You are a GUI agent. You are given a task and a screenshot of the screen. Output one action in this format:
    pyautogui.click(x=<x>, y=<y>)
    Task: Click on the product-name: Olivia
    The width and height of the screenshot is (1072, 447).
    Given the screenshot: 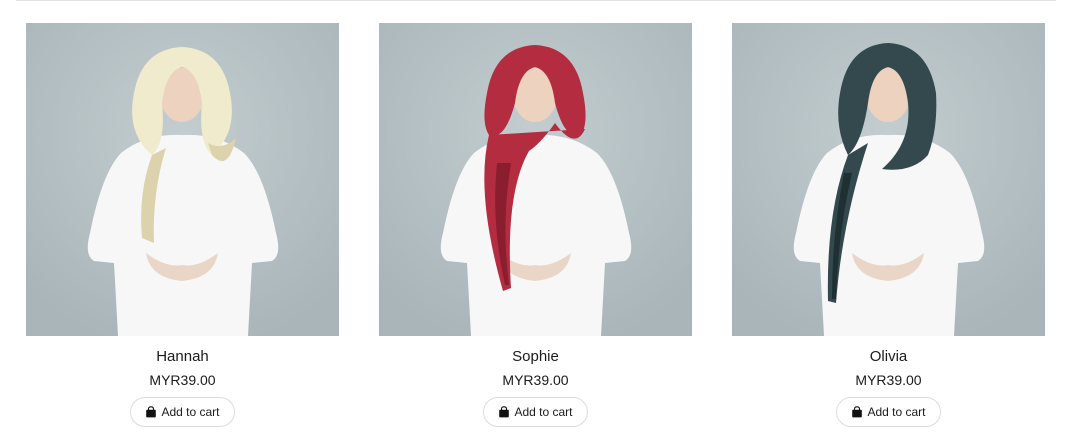 What is the action you would take?
    pyautogui.click(x=889, y=357)
    